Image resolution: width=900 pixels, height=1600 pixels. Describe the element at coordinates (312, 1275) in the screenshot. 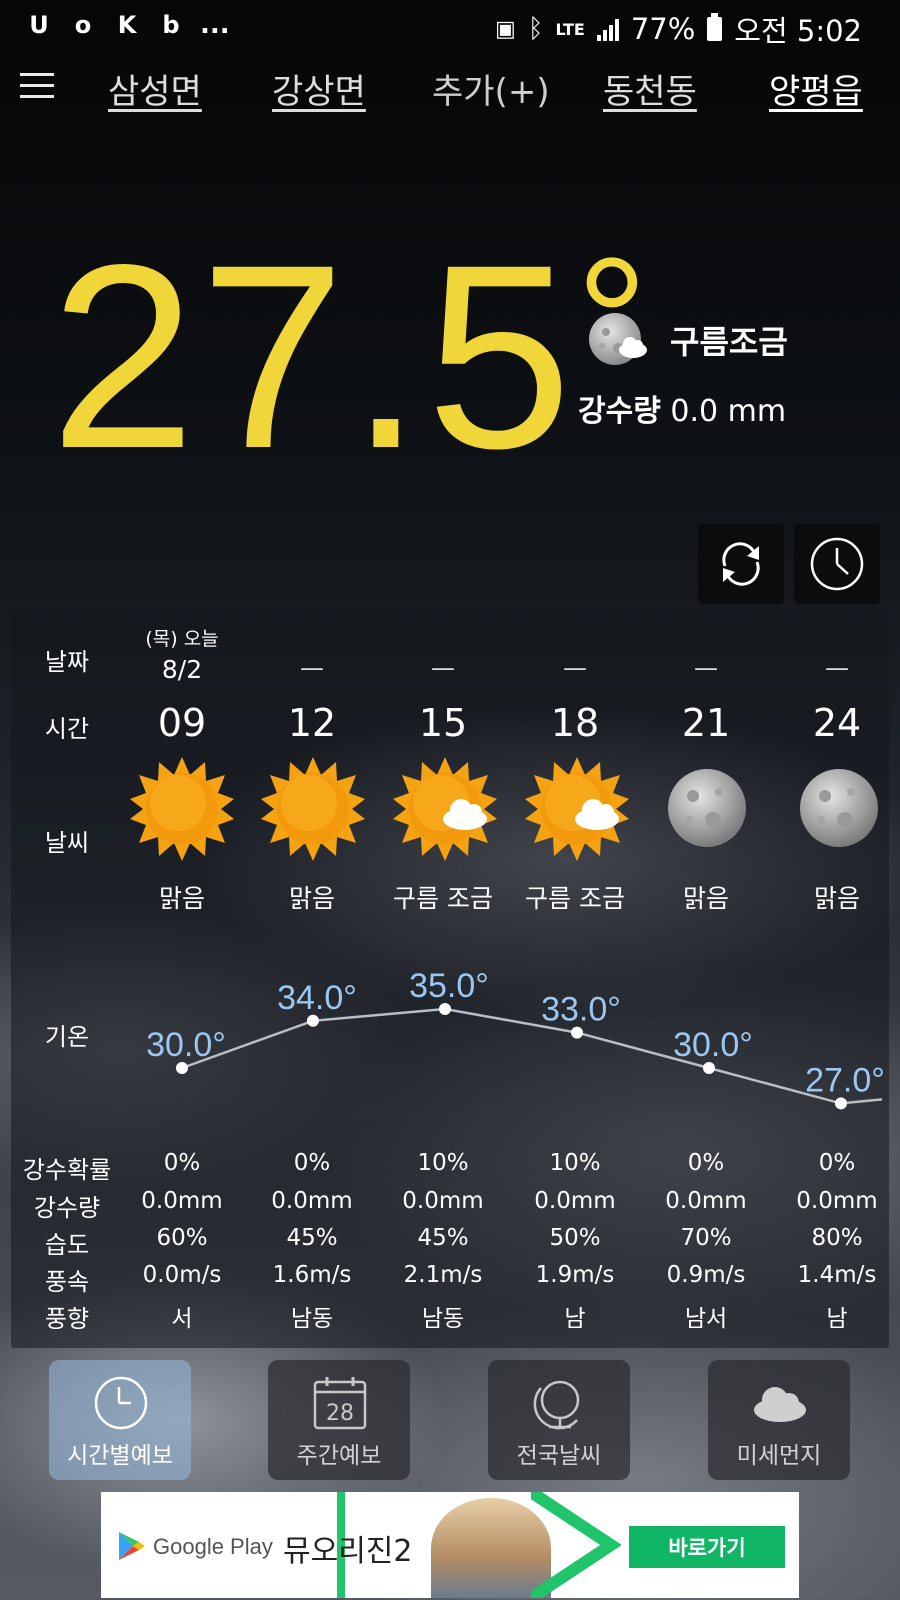

I see `wind-speed-value: 1.6m/s` at that location.